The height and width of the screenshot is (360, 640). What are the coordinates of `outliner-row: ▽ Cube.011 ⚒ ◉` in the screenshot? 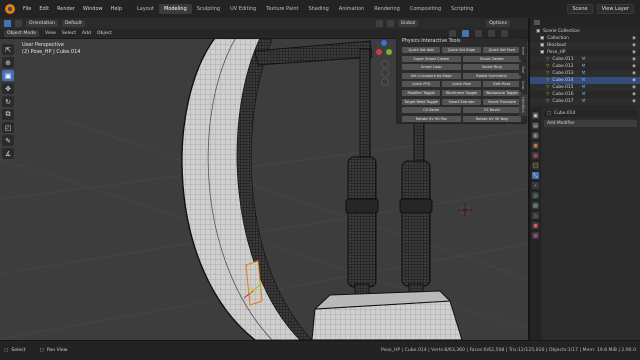 It's located at (585, 59).